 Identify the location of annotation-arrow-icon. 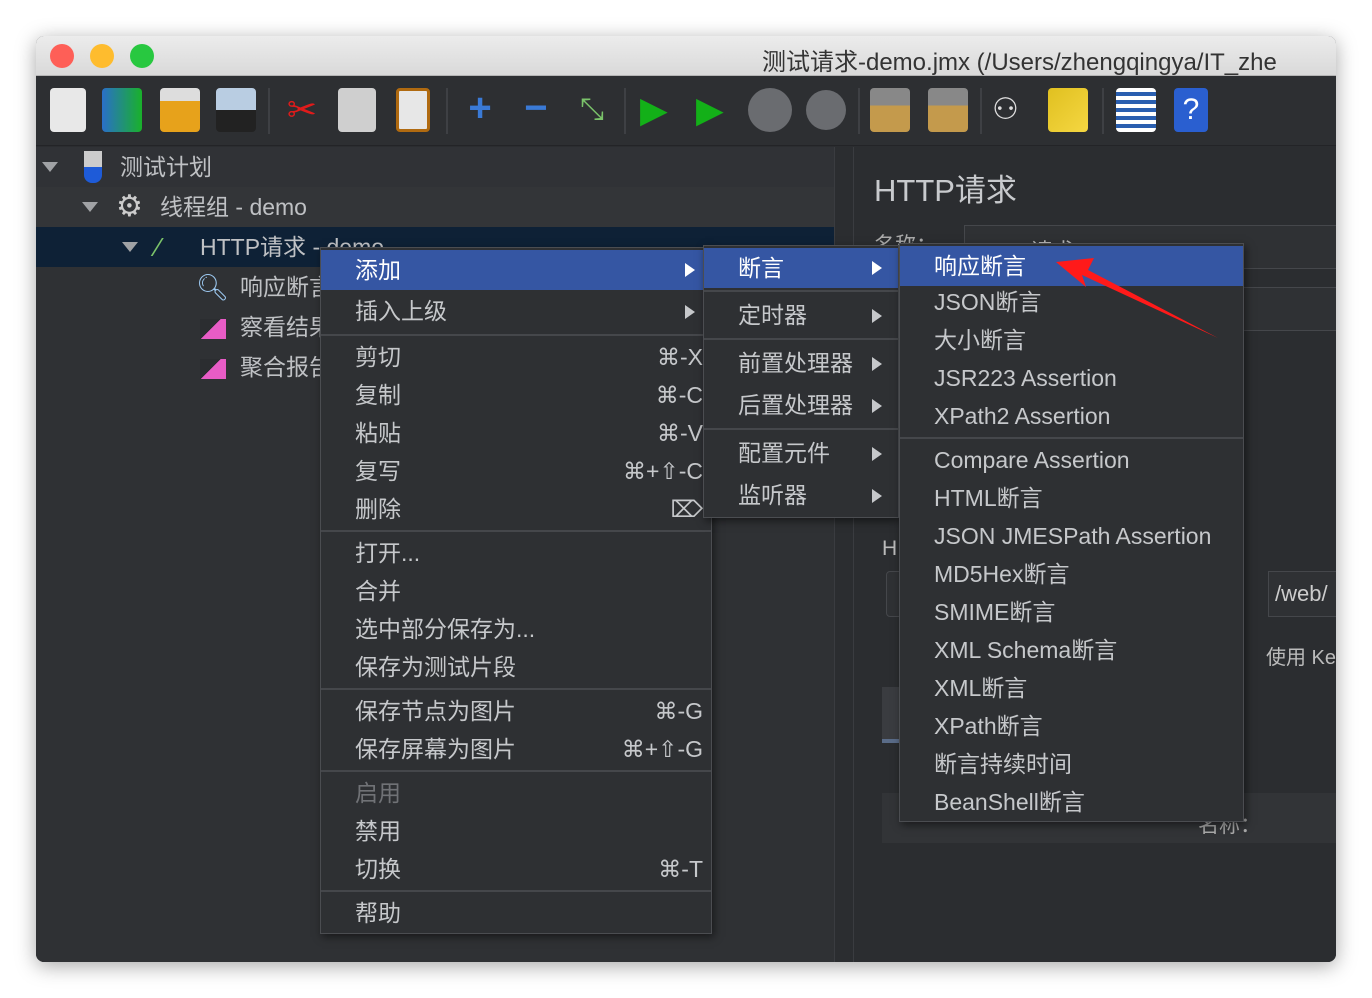
(1137, 298).